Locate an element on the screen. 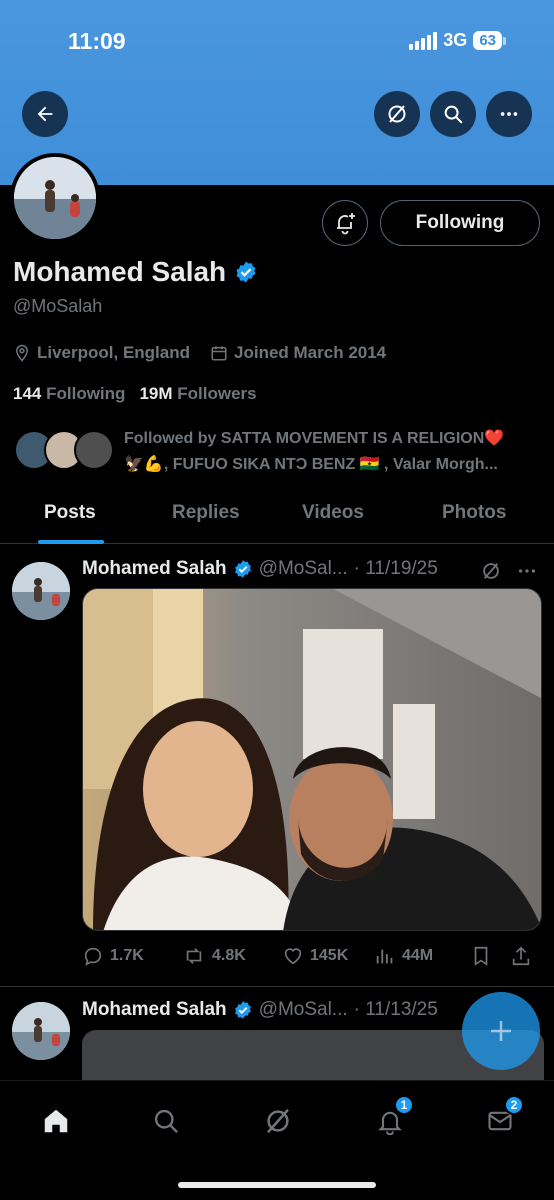 This screenshot has height=1200, width=554. arrow-left-icon is located at coordinates (45, 114).